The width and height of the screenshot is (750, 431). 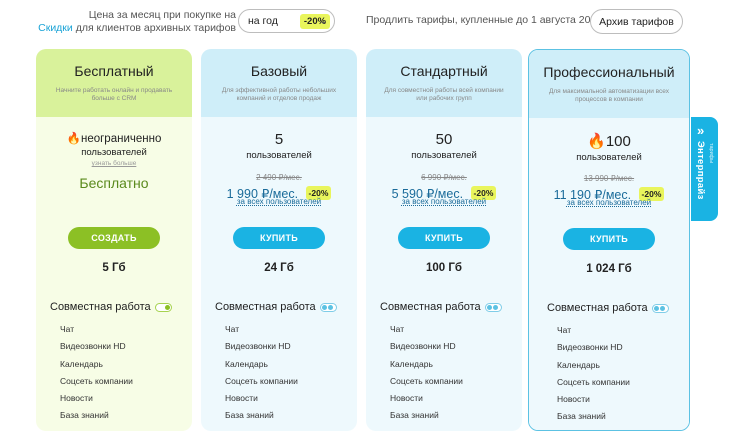 What do you see at coordinates (114, 183) in the screenshot?
I see `plan-price: Бесплатно` at bounding box center [114, 183].